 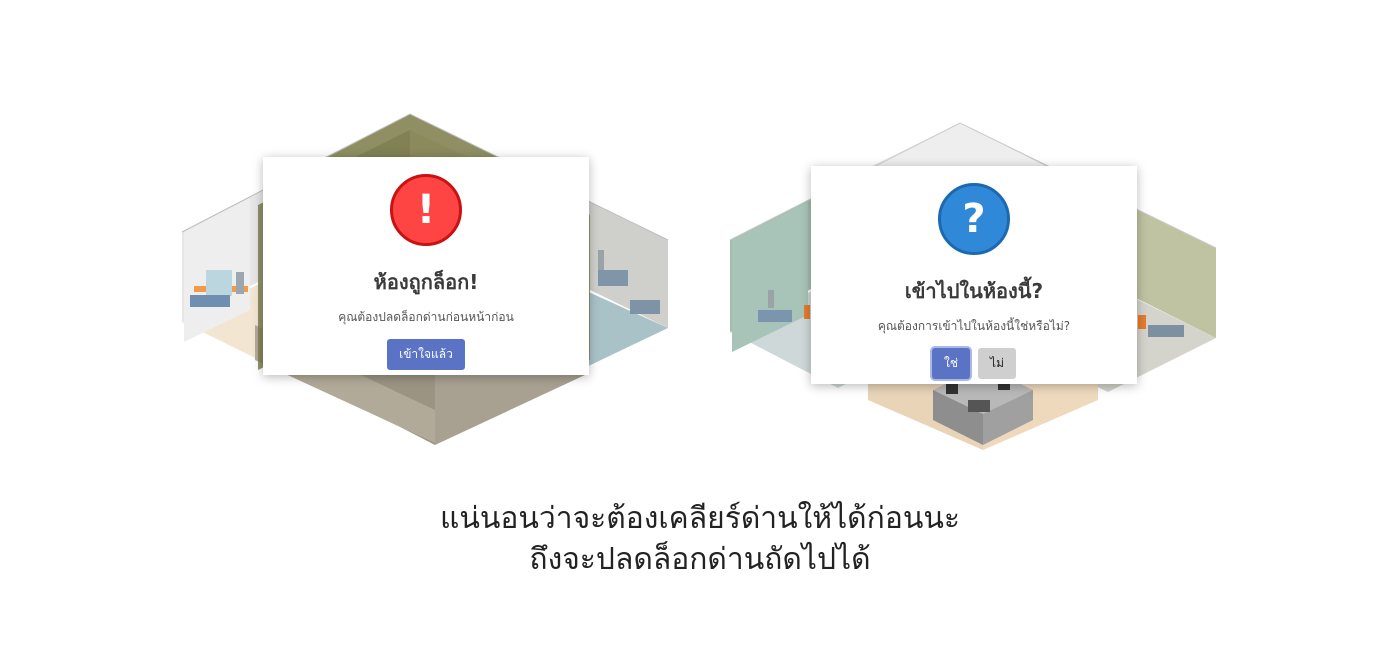 I want to click on understood-button: เข้าใจแล้ว, so click(x=426, y=354).